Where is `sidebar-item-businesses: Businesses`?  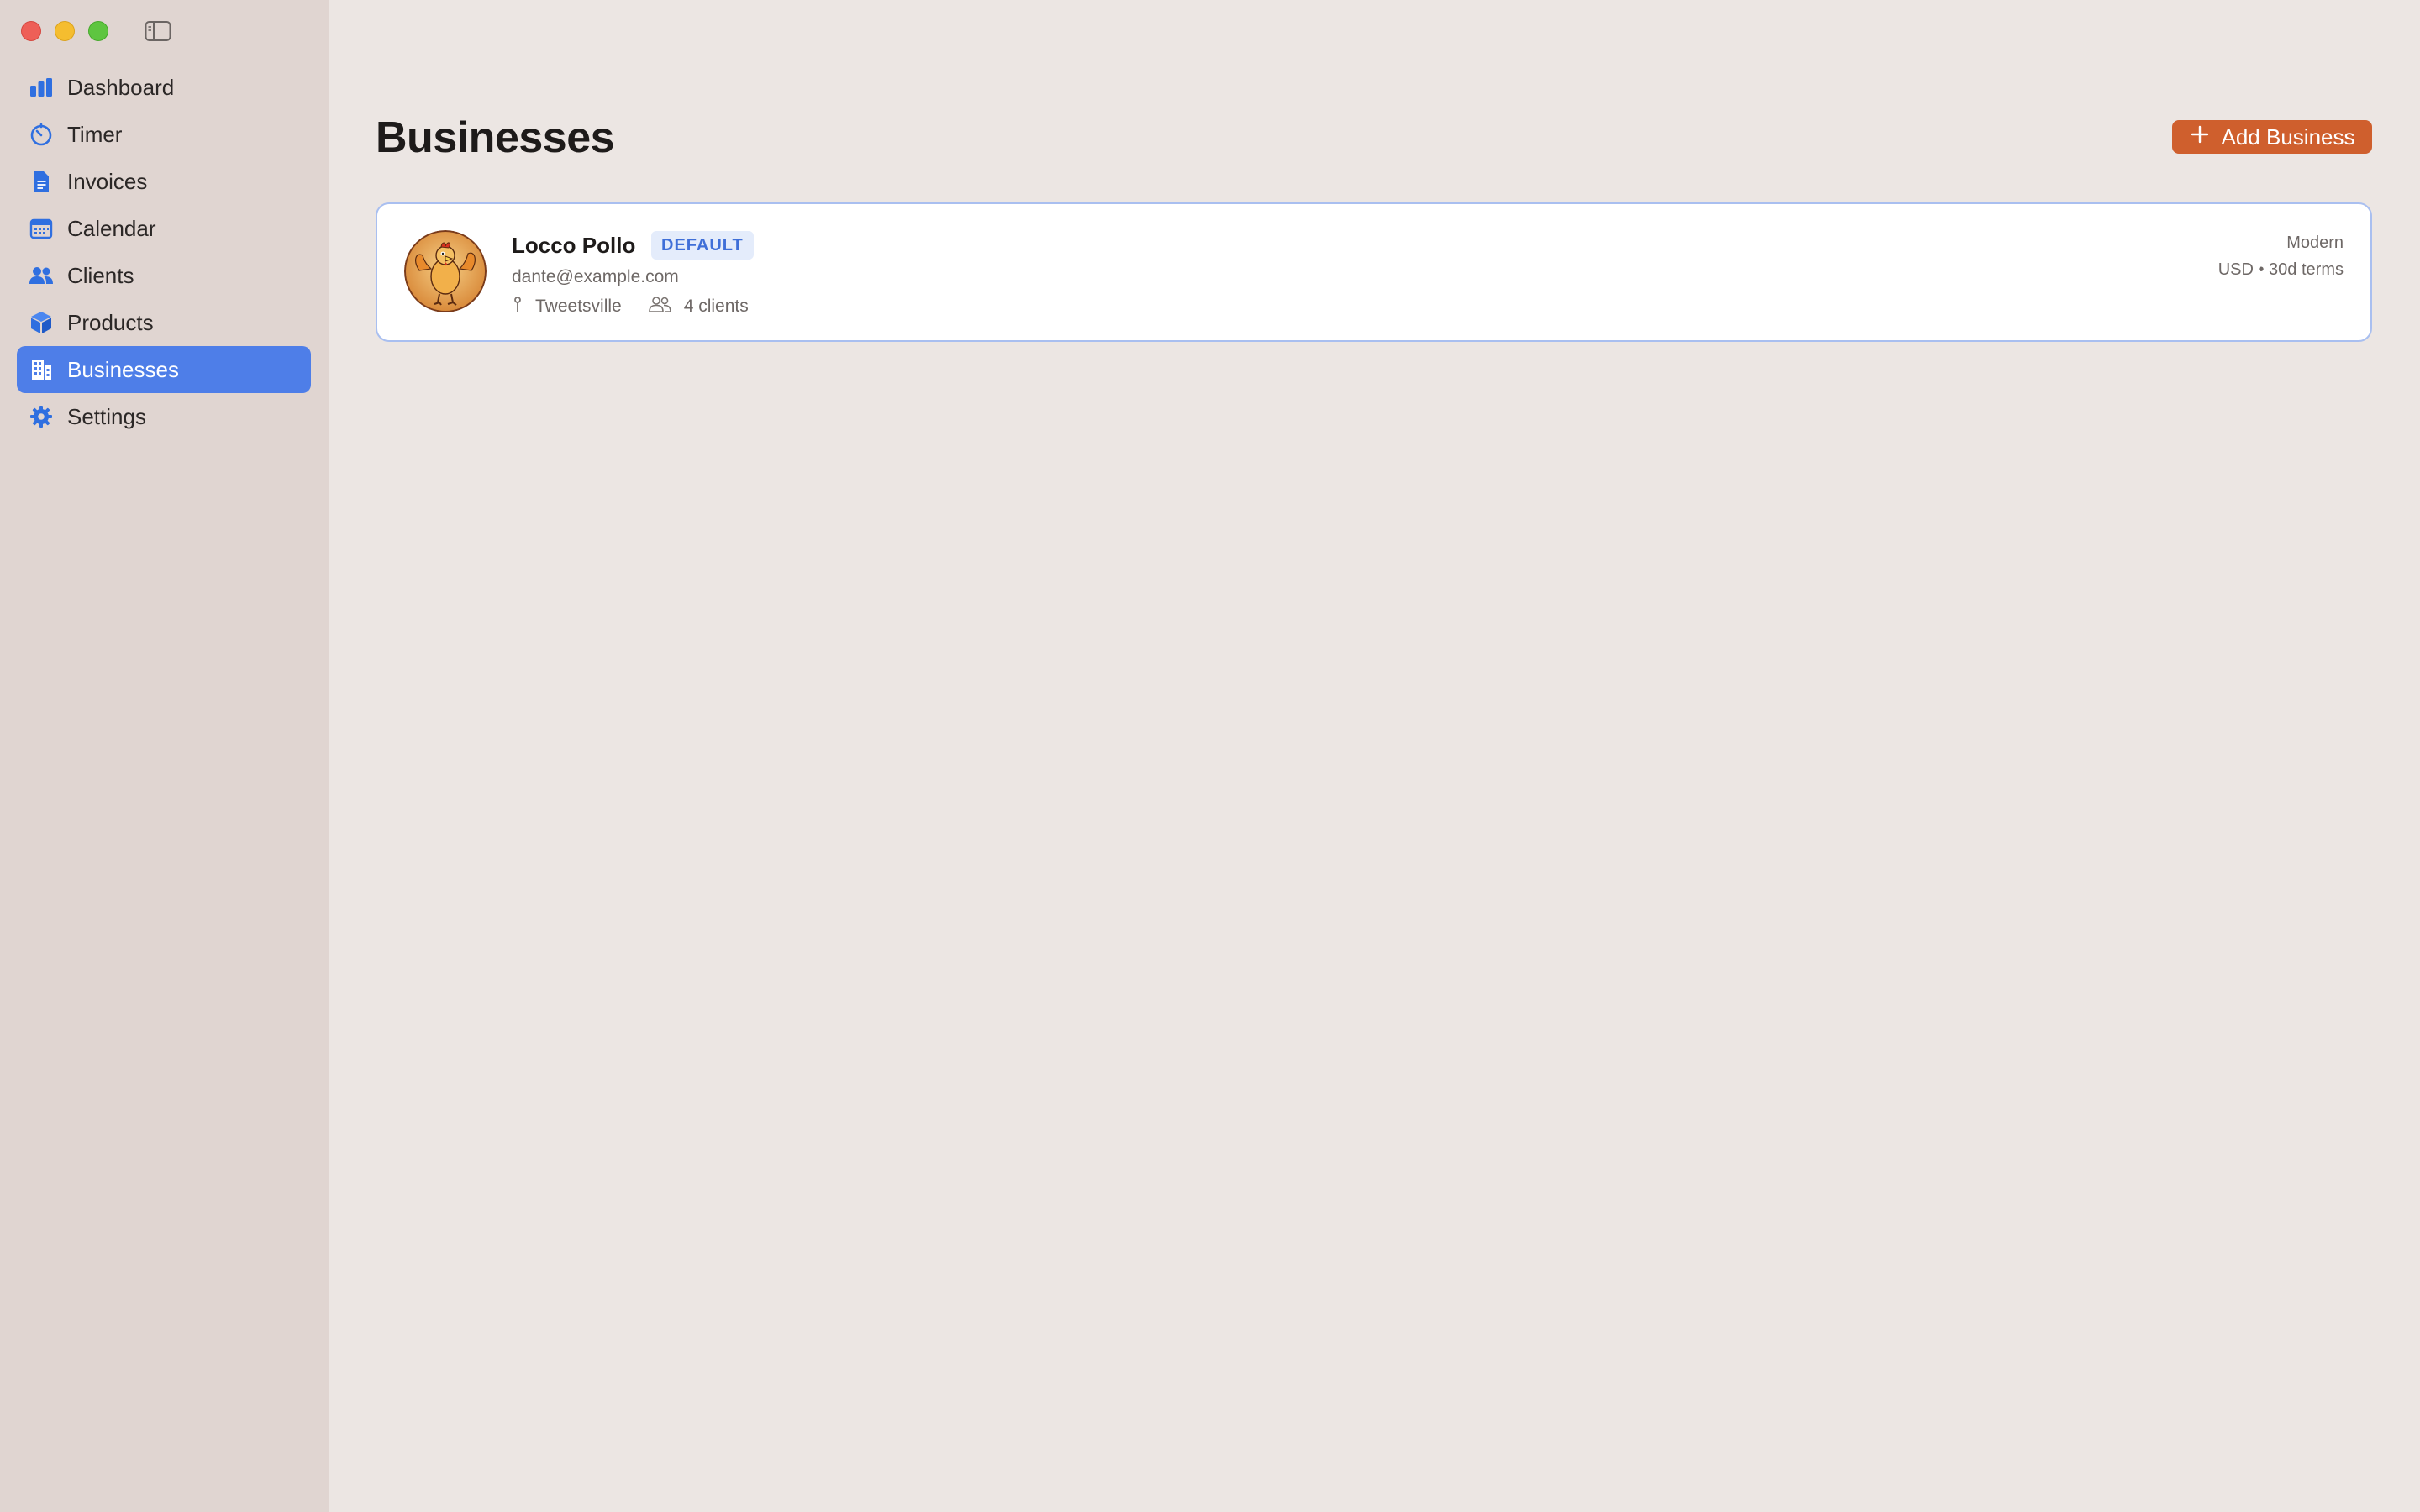 sidebar-item-businesses: Businesses is located at coordinates (164, 369).